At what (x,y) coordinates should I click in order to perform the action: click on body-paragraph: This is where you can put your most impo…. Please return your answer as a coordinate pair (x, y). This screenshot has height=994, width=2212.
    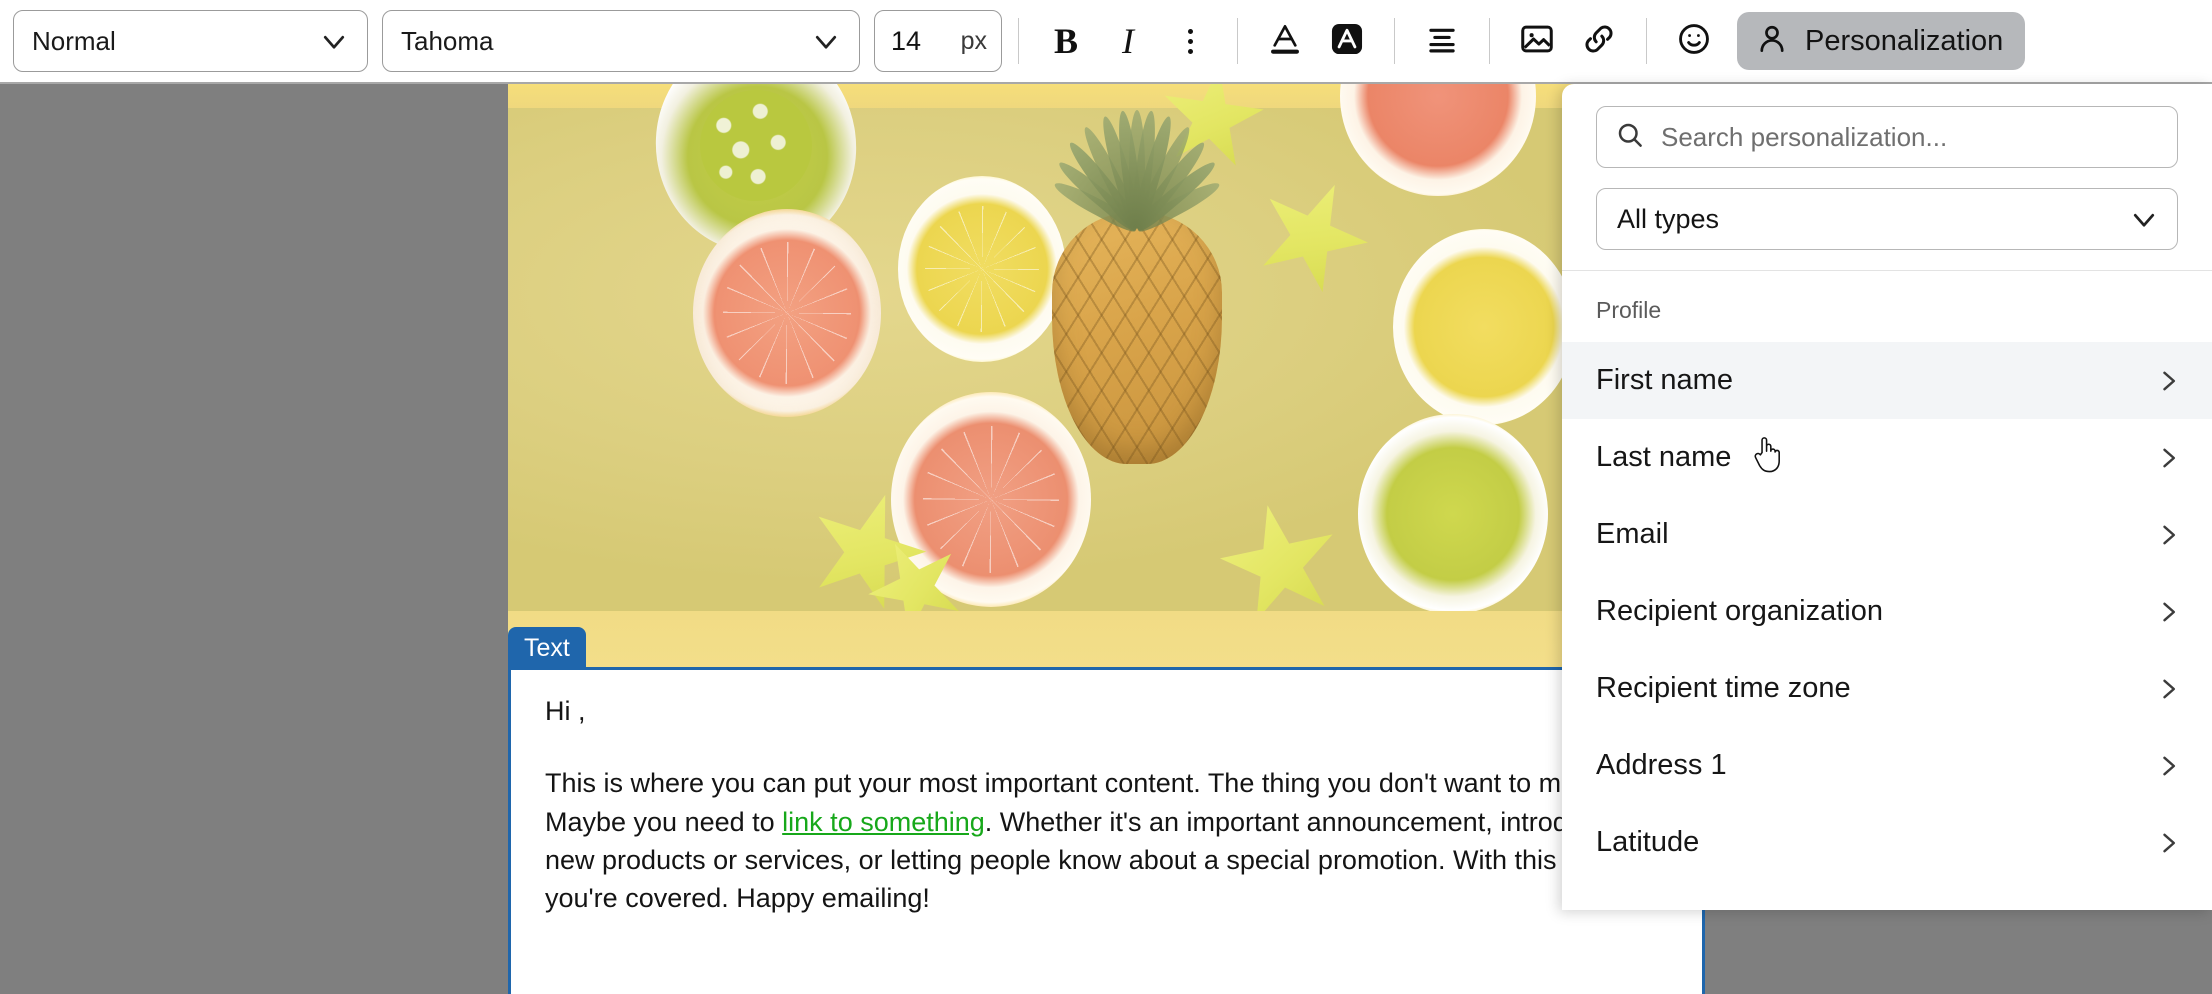
    Looking at the image, I should click on (1106, 840).